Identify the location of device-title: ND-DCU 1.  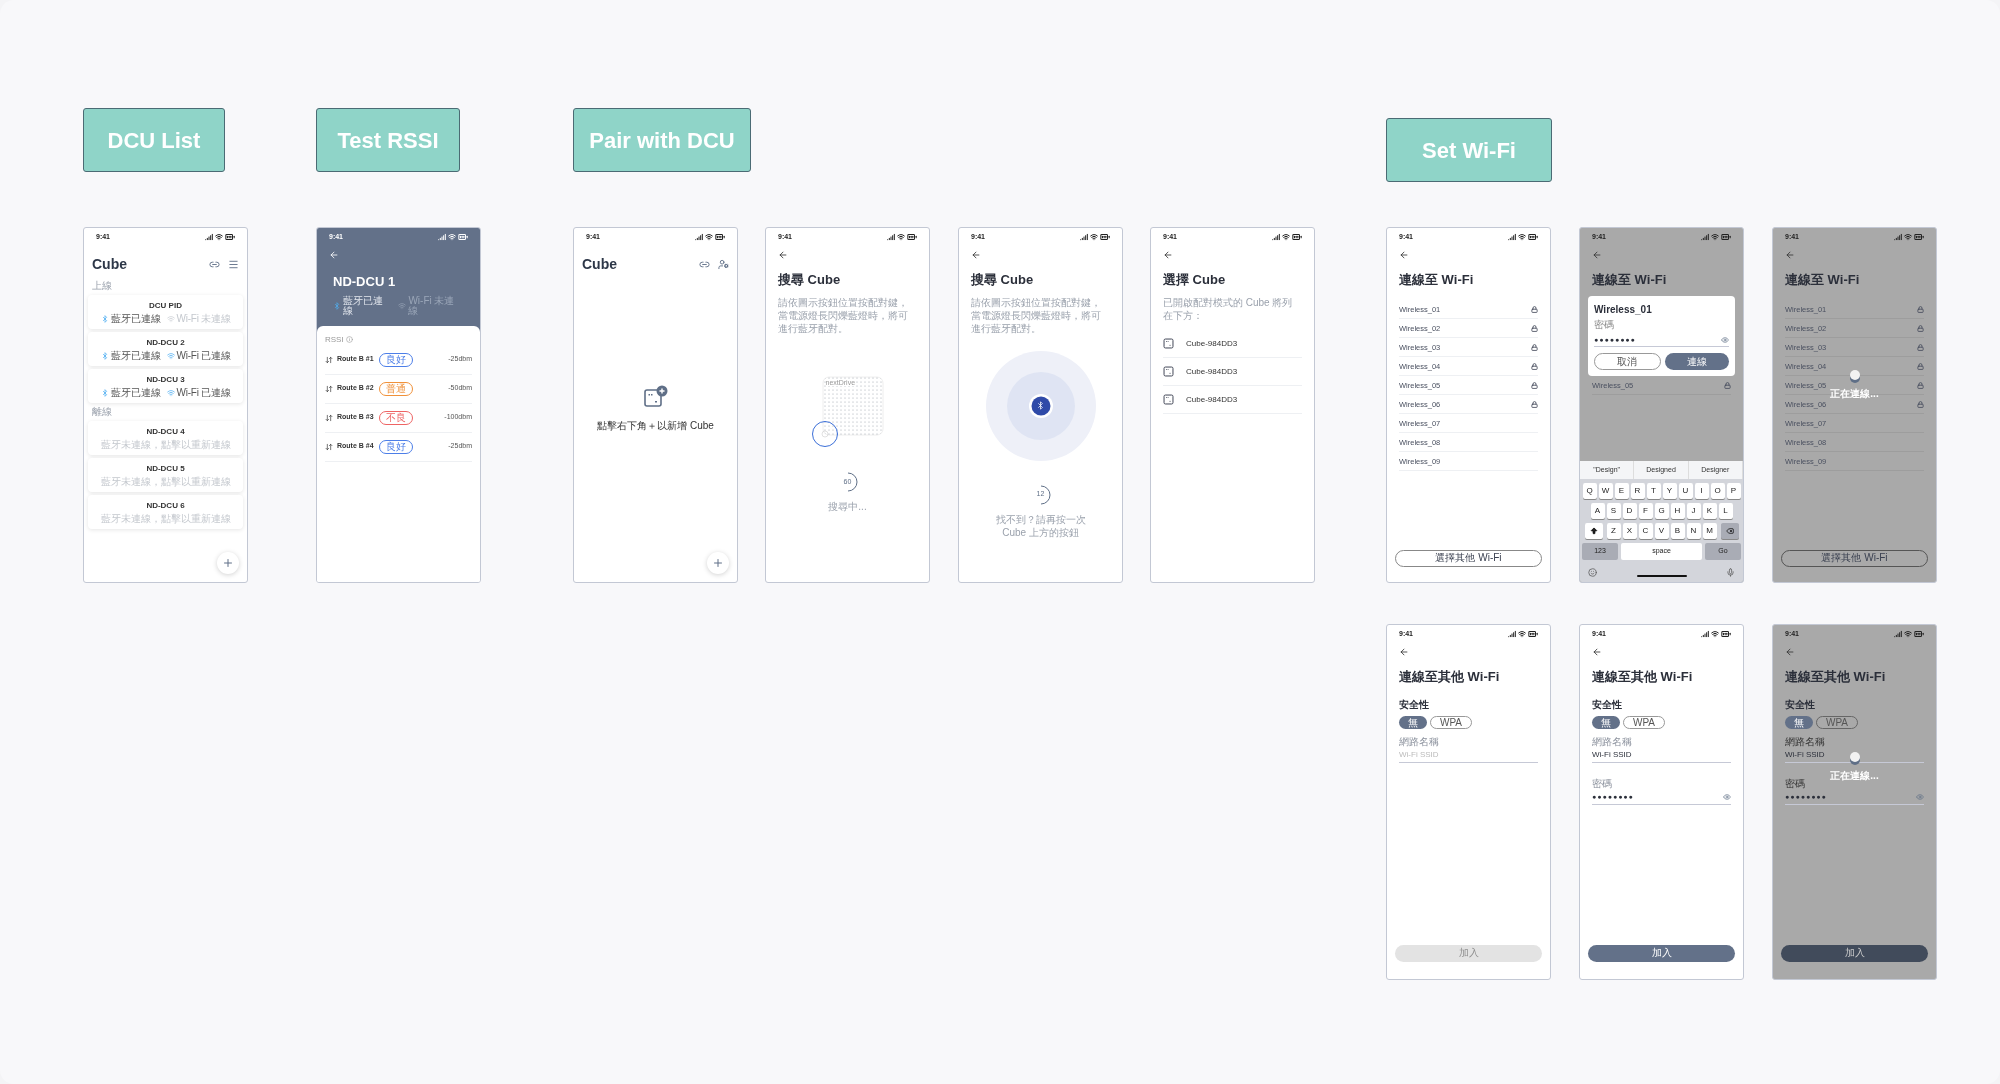
(364, 282).